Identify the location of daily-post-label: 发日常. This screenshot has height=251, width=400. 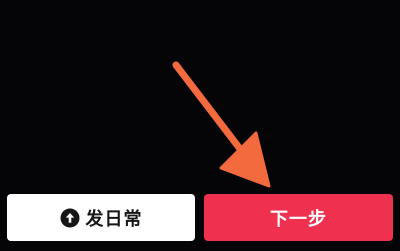
(114, 219).